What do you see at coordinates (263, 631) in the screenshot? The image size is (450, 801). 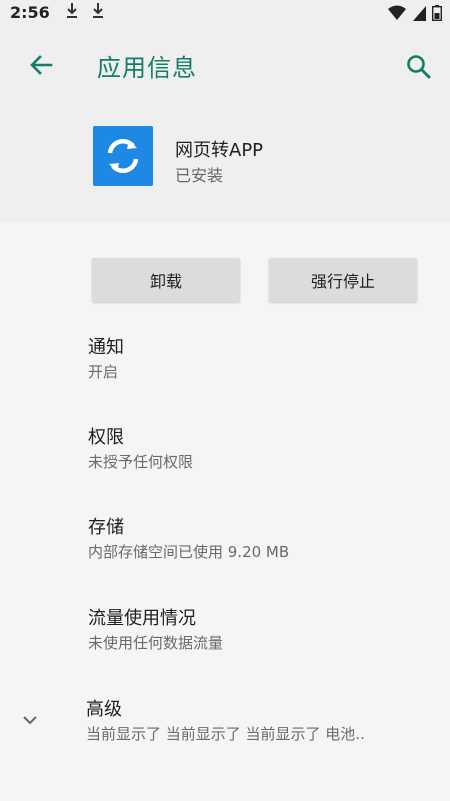 I see `setting-data-usage: 流量使用情况 未使用任何数据流量` at bounding box center [263, 631].